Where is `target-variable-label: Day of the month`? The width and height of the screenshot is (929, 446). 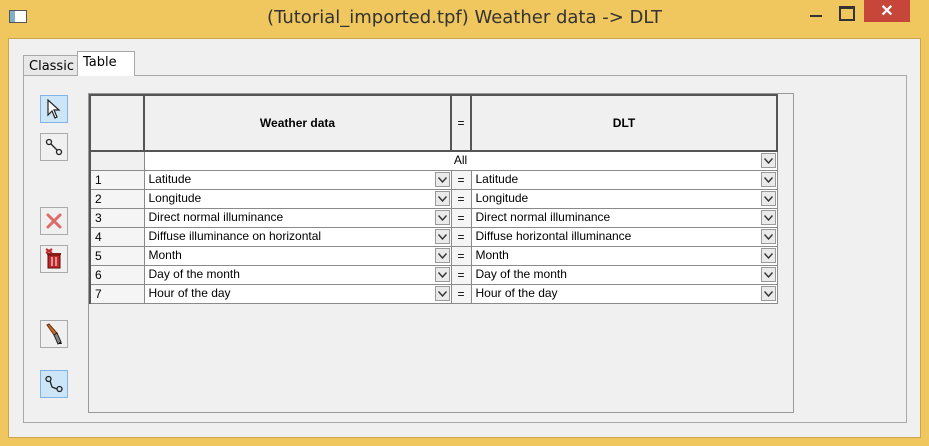
target-variable-label: Day of the month is located at coordinates (521, 274).